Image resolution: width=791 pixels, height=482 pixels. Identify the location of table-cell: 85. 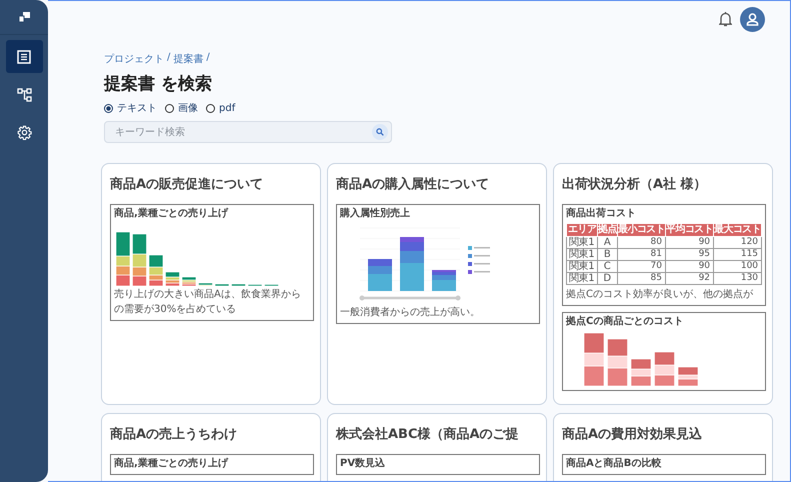
(641, 278).